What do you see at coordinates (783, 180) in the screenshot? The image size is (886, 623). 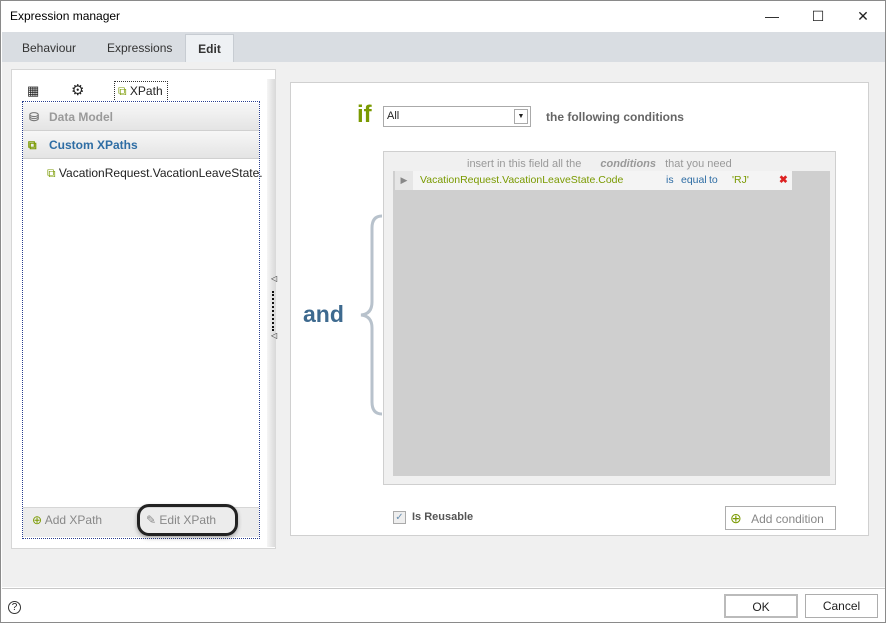 I see `delete-condition-icon: ✖` at bounding box center [783, 180].